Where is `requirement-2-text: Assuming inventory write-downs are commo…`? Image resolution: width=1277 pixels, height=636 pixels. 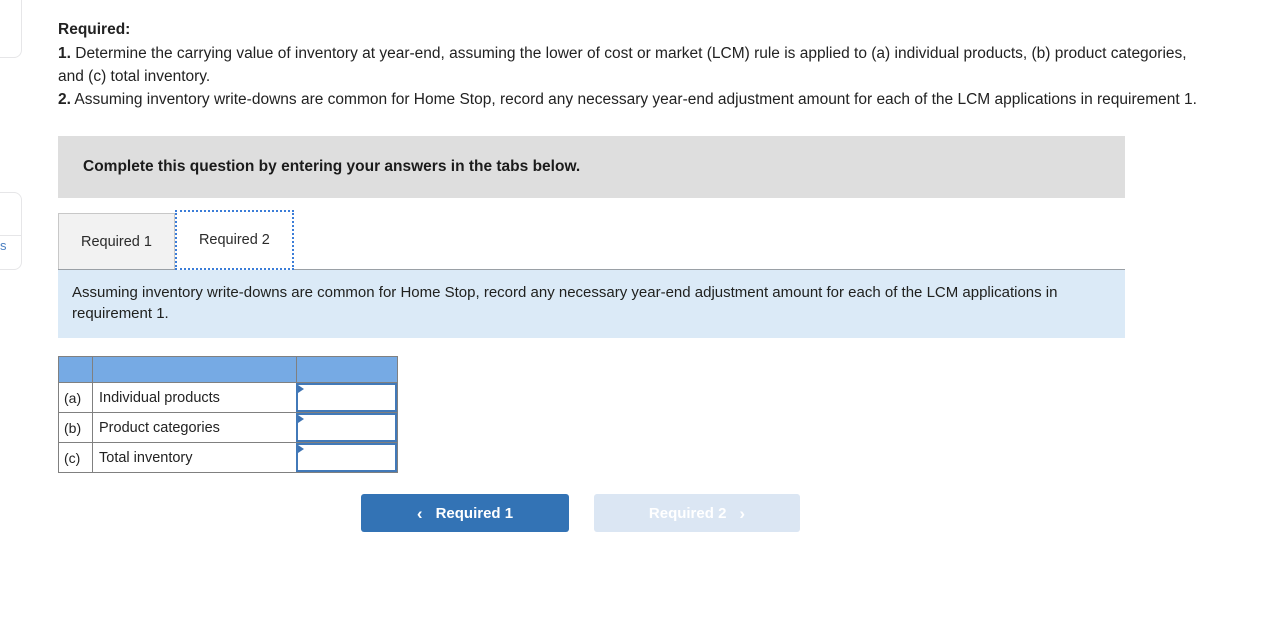 requirement-2-text: Assuming inventory write-downs are commo… is located at coordinates (633, 99).